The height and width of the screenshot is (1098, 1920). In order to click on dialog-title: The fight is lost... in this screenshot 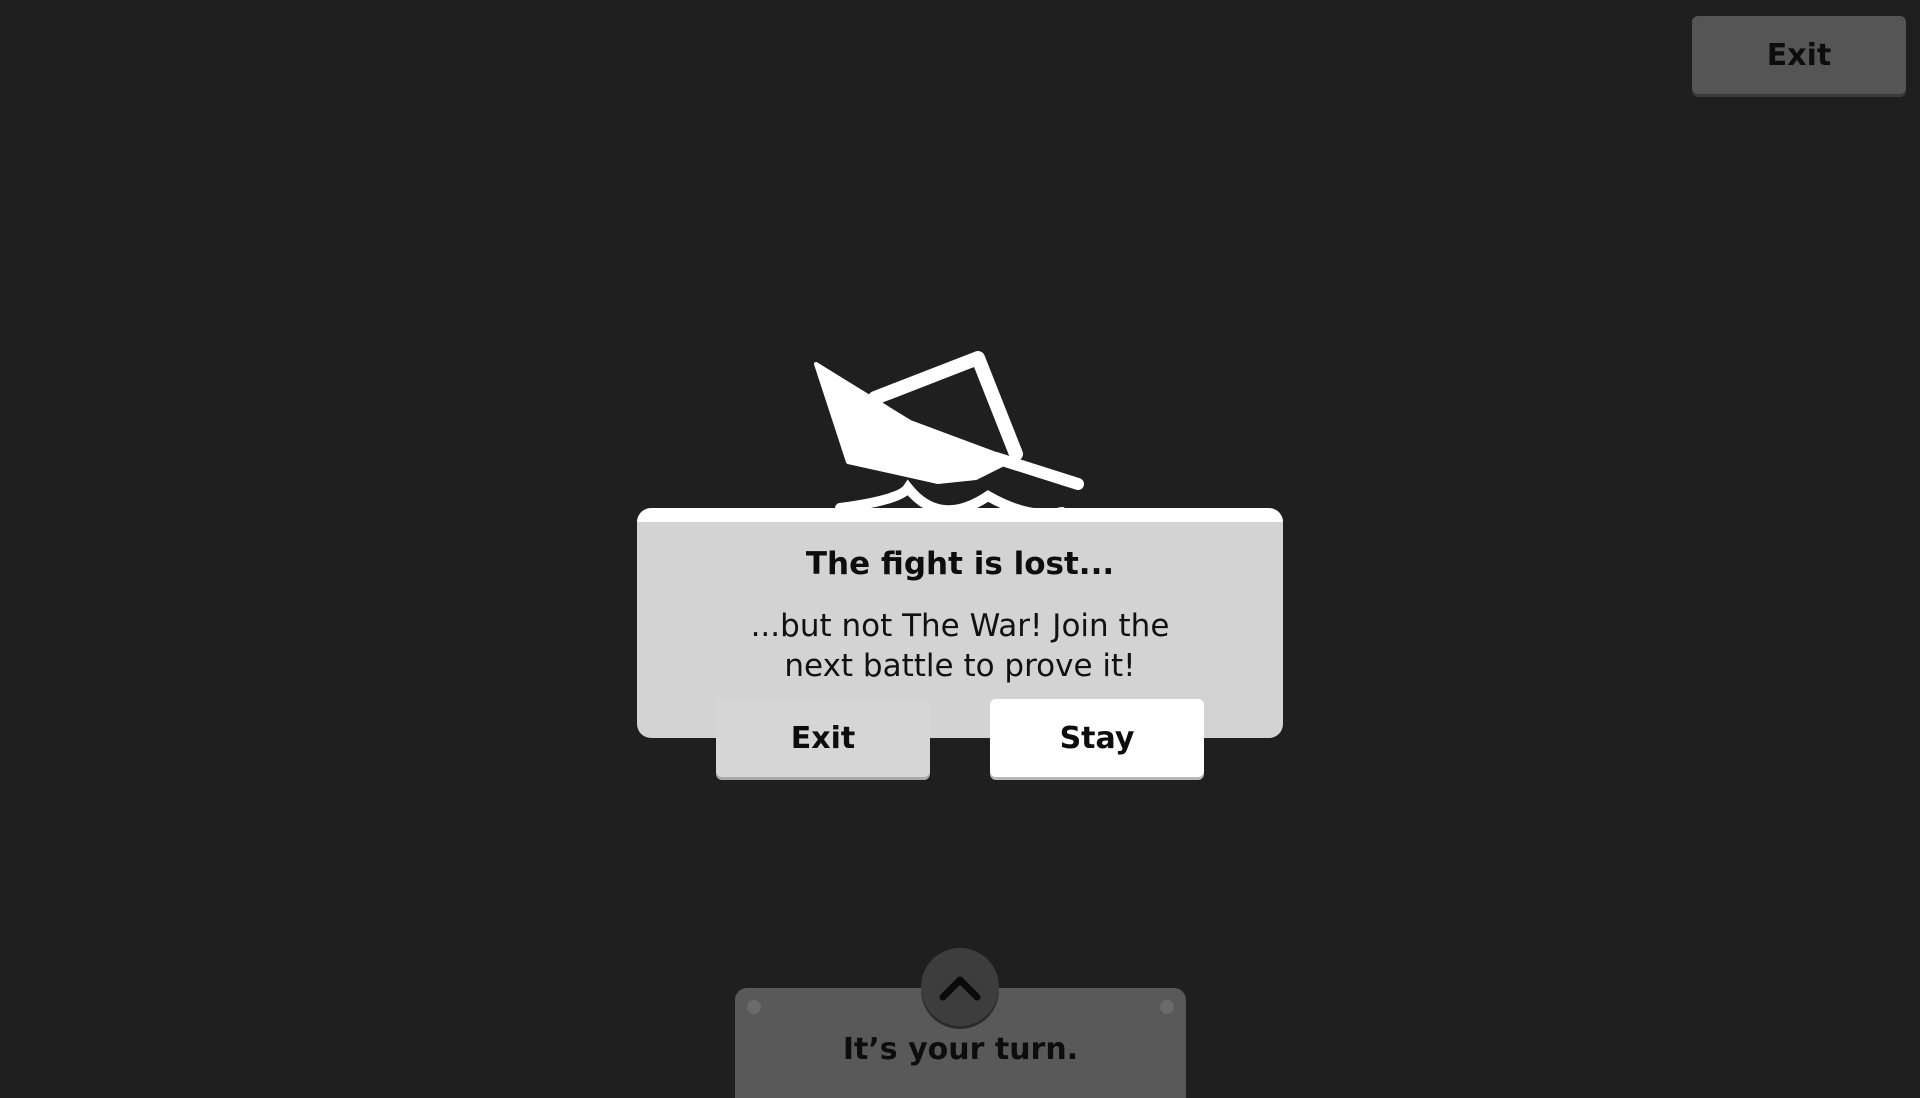, I will do `click(960, 564)`.